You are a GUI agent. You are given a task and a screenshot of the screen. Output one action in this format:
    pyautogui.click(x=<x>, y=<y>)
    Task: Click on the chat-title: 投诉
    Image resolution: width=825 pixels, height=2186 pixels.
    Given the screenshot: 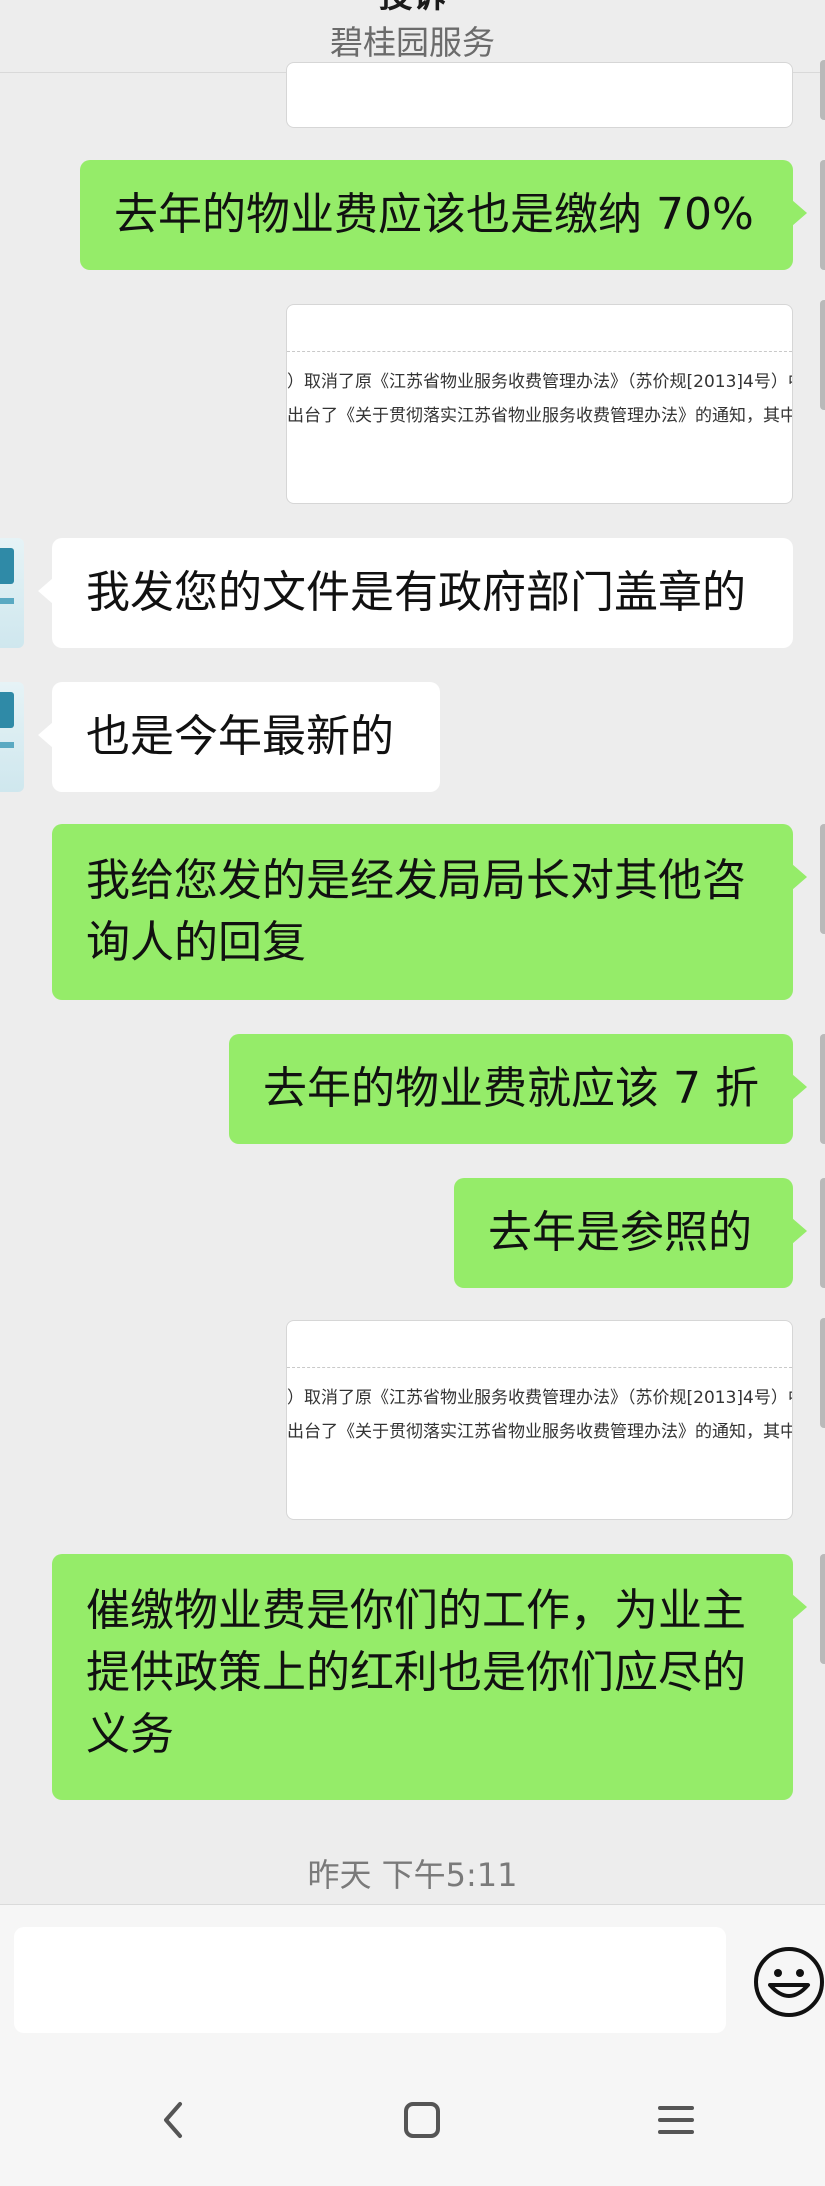 What is the action you would take?
    pyautogui.click(x=412, y=8)
    